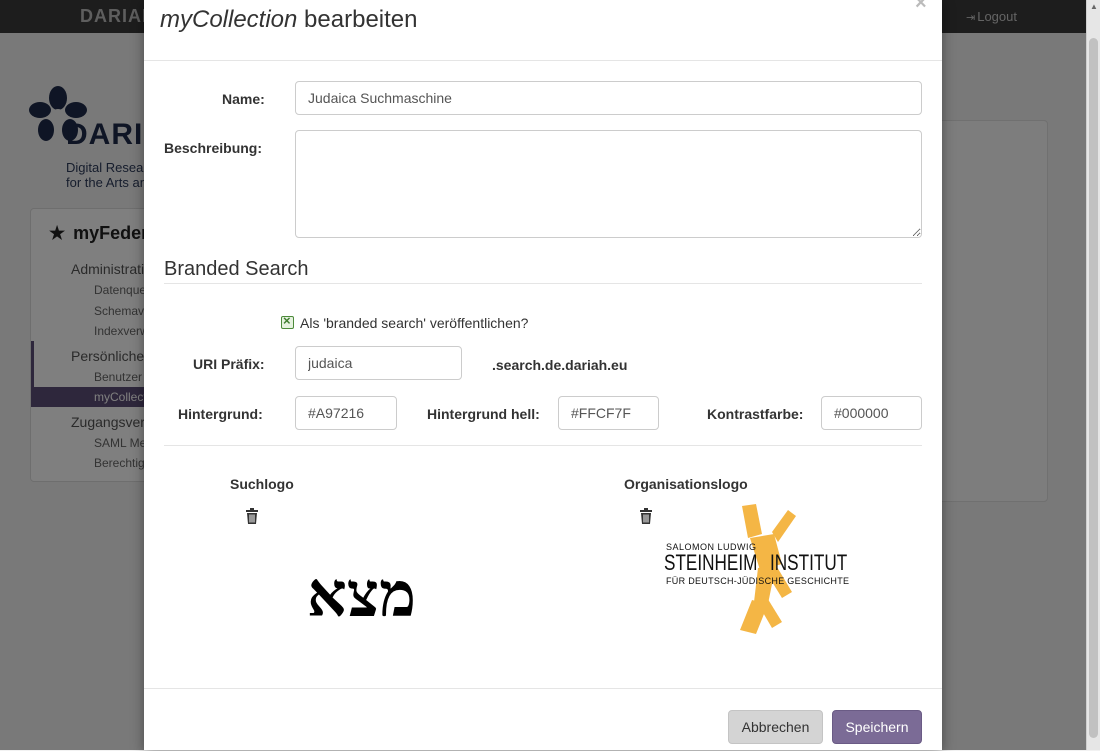  Describe the element at coordinates (414, 323) in the screenshot. I see `publish-branded-search-label: Als 'branded search' veröffentlichen?` at that location.